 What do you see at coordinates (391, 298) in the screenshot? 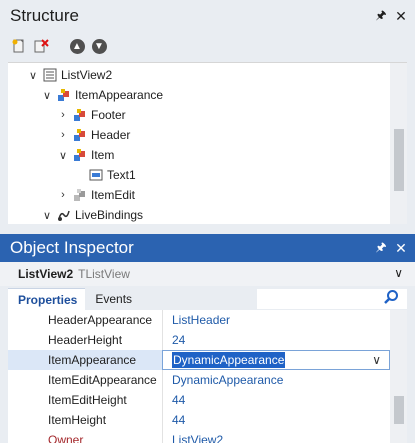
I see `search-icon` at bounding box center [391, 298].